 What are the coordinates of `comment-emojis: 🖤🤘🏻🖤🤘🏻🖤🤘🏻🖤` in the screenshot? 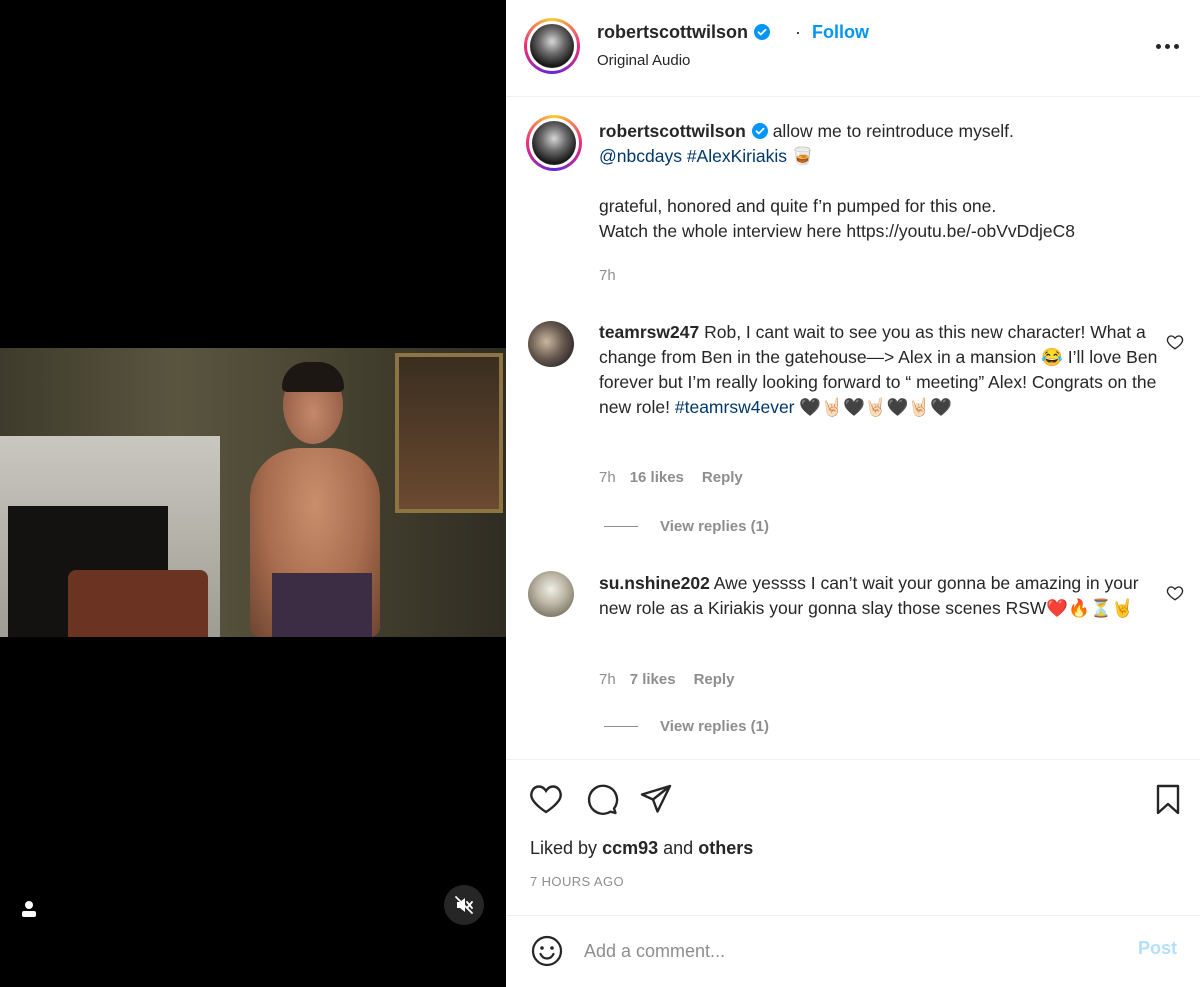 It's located at (873, 407).